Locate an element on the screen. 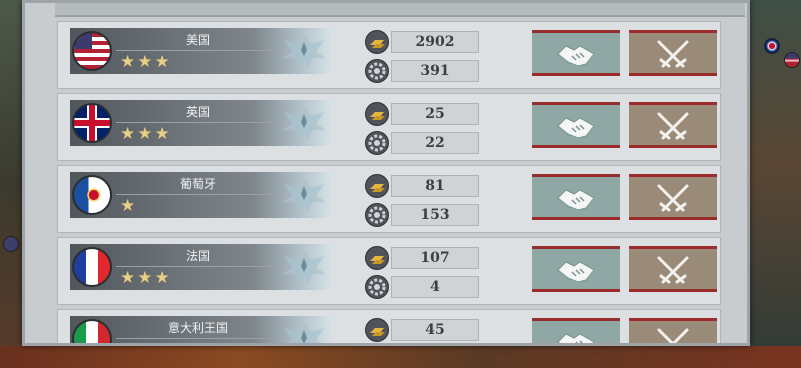  map-background-left is located at coordinates (11, 184).